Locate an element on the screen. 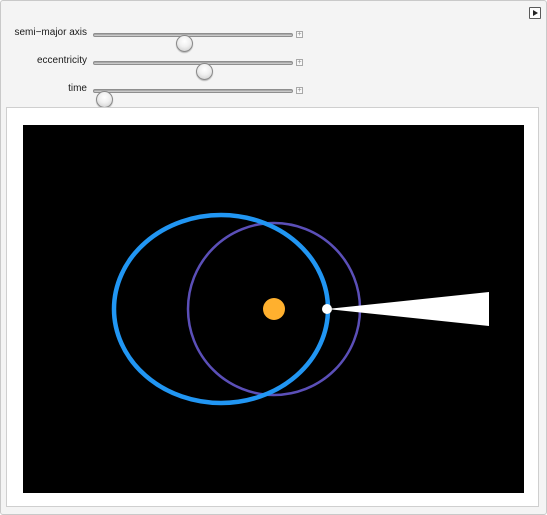 The height and width of the screenshot is (515, 547). eccentricity-slider is located at coordinates (193, 70).